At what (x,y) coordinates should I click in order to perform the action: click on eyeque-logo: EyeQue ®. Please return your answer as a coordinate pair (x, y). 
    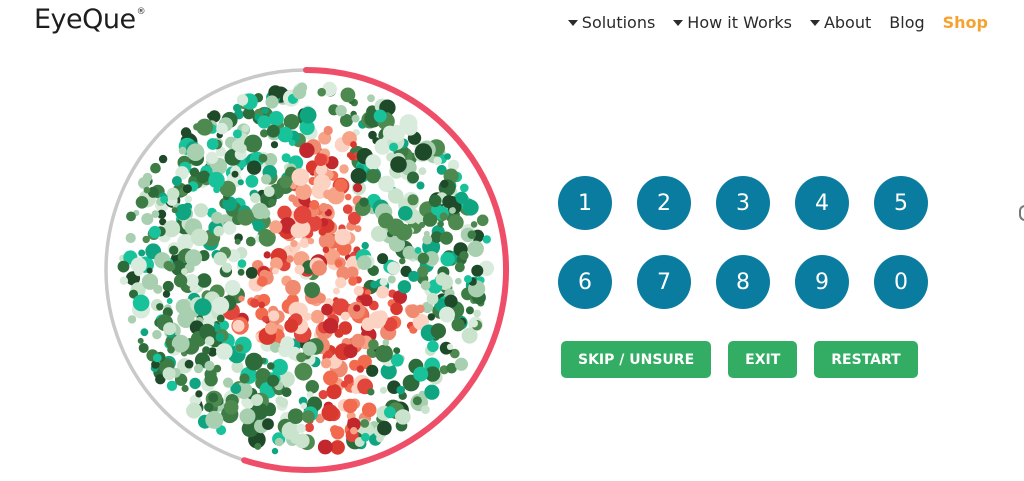
    Looking at the image, I should click on (90, 19).